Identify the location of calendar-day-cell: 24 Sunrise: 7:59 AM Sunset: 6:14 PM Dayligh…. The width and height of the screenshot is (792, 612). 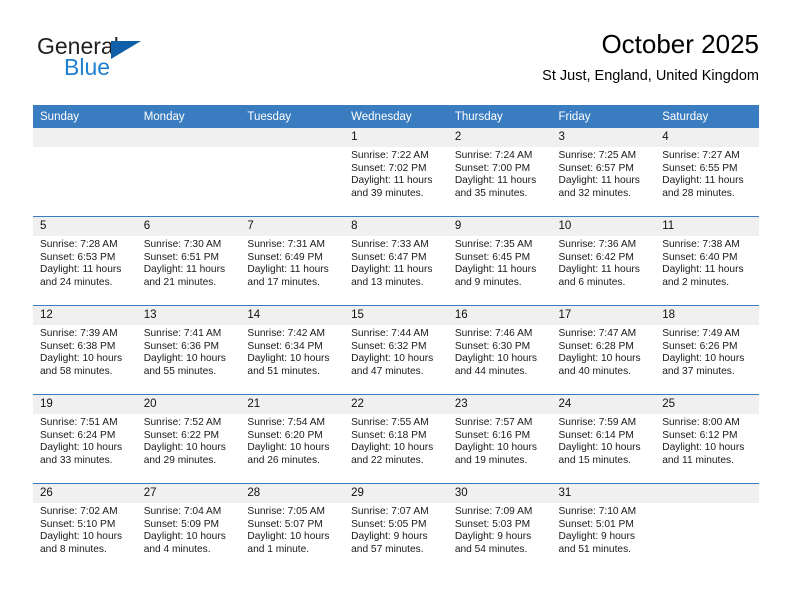
(603, 439).